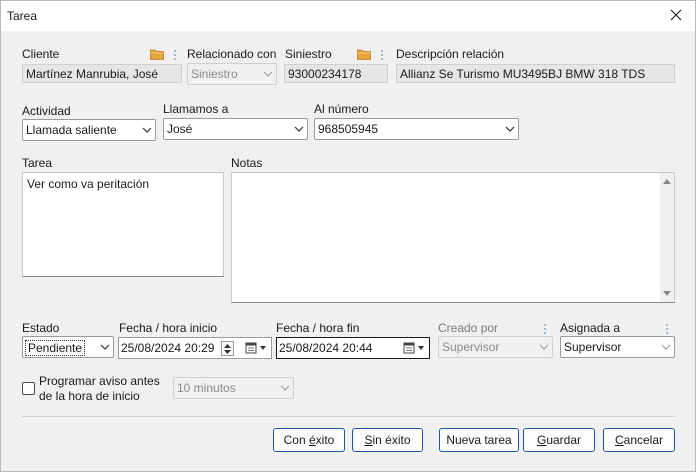  What do you see at coordinates (88, 184) in the screenshot?
I see `task-text: Ver como va peritación` at bounding box center [88, 184].